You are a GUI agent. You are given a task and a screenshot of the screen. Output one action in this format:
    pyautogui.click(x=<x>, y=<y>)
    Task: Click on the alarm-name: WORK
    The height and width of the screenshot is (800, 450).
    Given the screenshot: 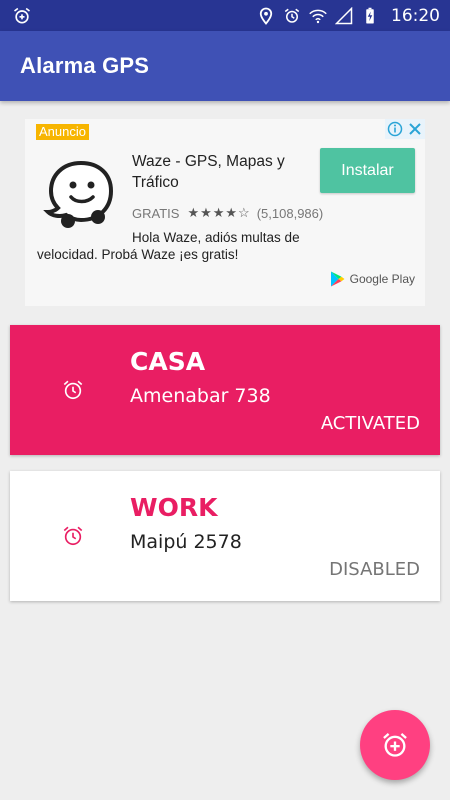 What is the action you would take?
    pyautogui.click(x=174, y=507)
    